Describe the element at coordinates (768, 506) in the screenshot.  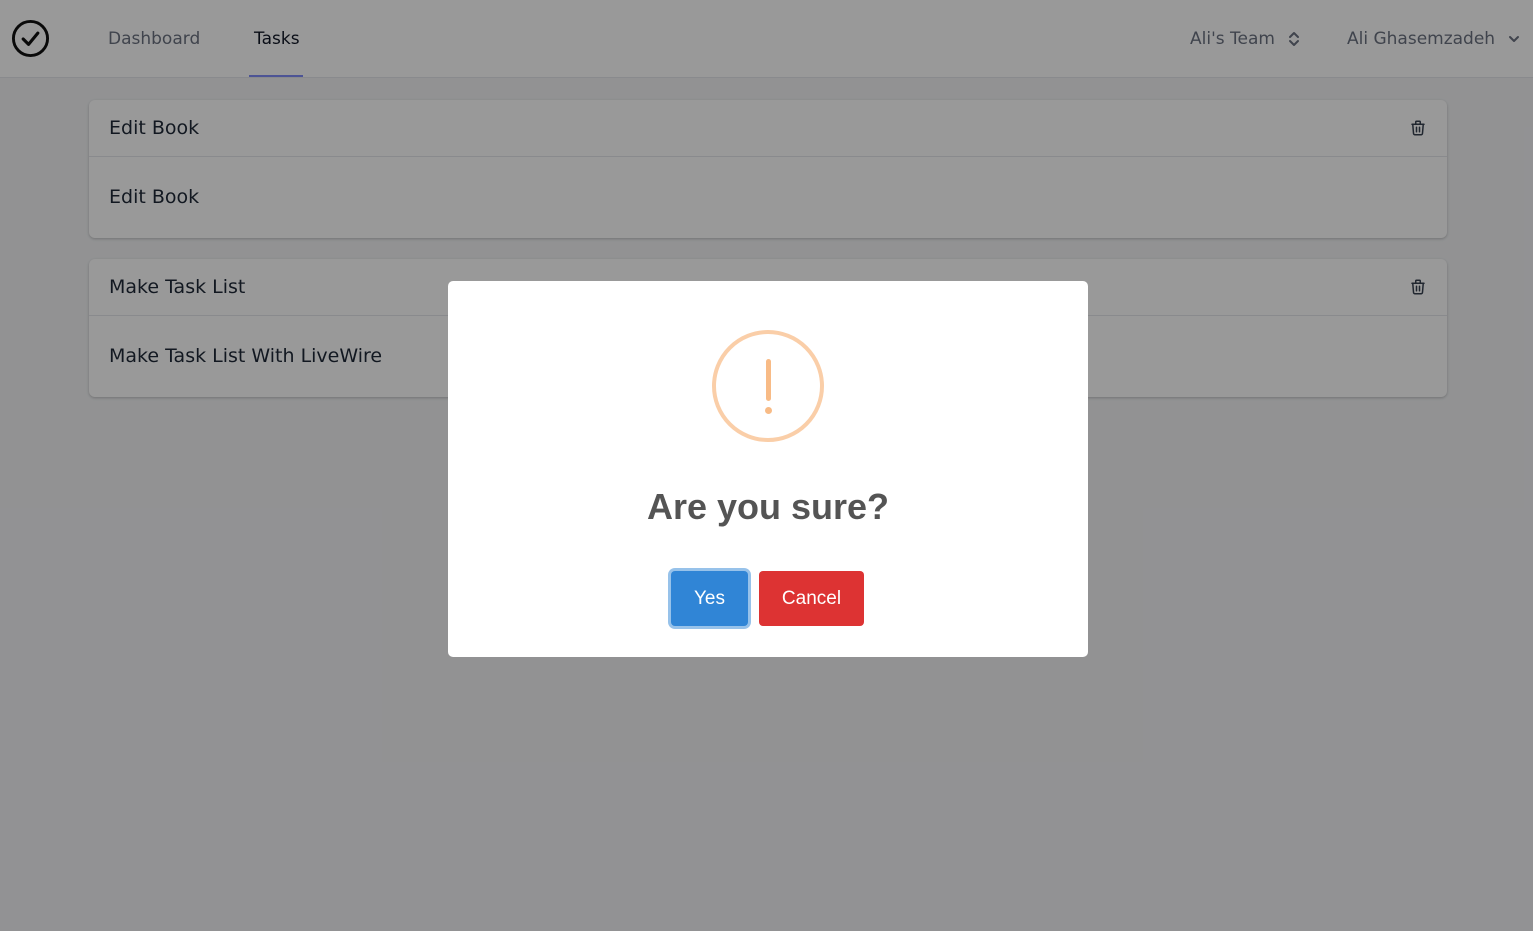
I see `dialog-title: Are you sure?` at that location.